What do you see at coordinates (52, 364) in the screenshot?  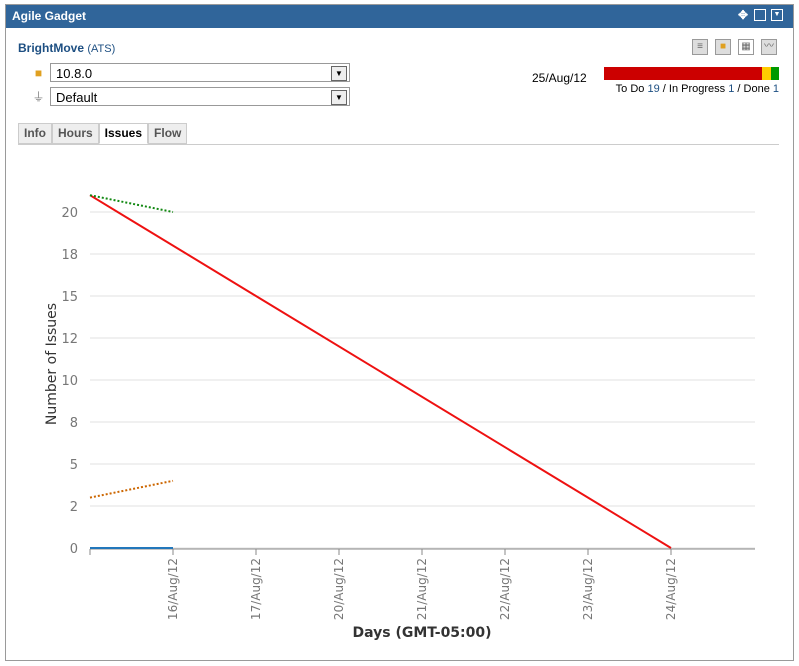 I see `y-axis-label: Number of Issues` at bounding box center [52, 364].